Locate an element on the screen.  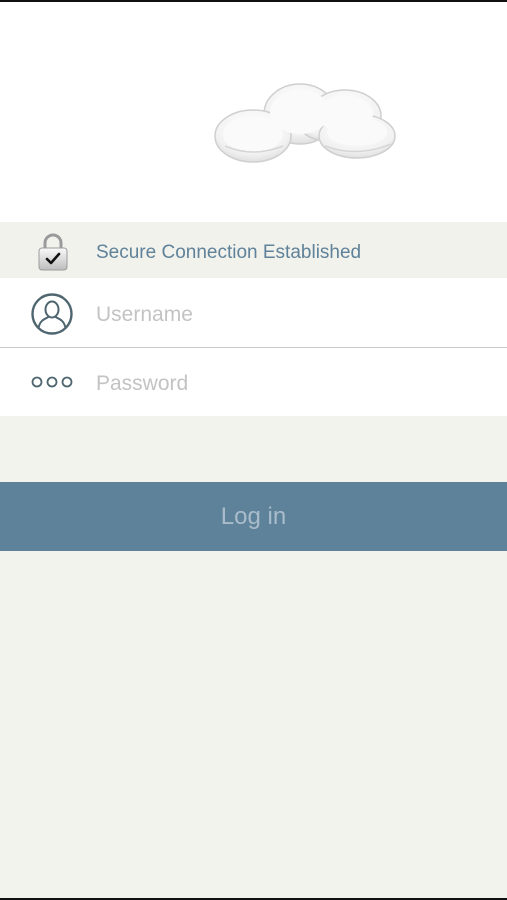
login-button: Log in is located at coordinates (253, 516).